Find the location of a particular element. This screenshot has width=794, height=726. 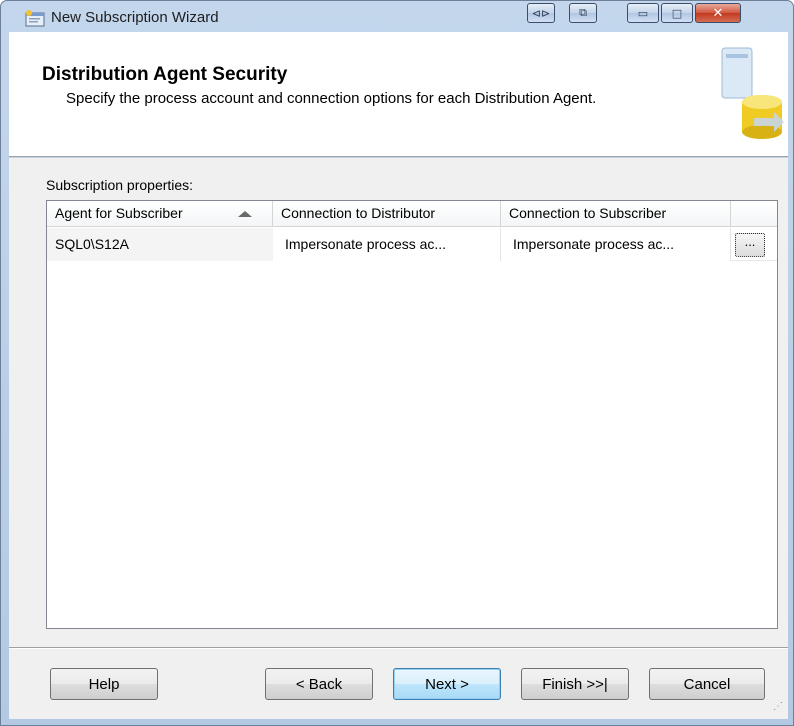

subscription-properties-label: Subscription properties: is located at coordinates (120, 185).